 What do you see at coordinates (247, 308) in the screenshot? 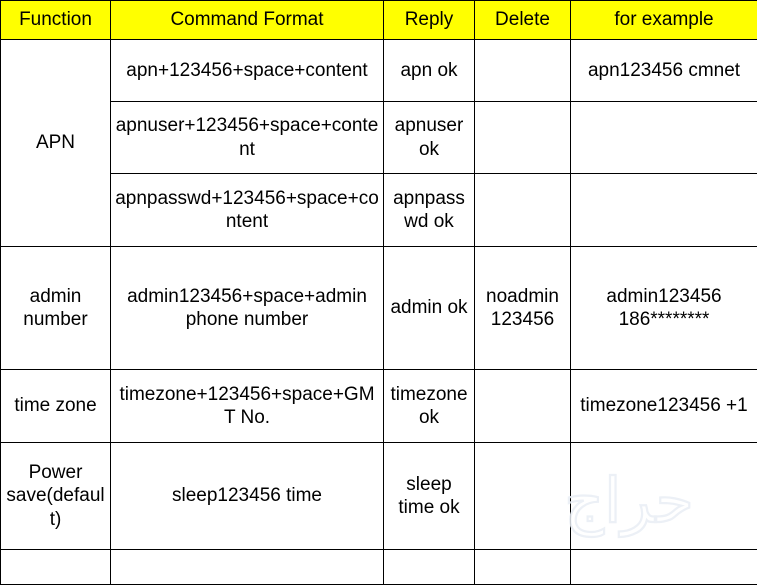
I see `cell-command-format: admin123456+space+admin phone number` at bounding box center [247, 308].